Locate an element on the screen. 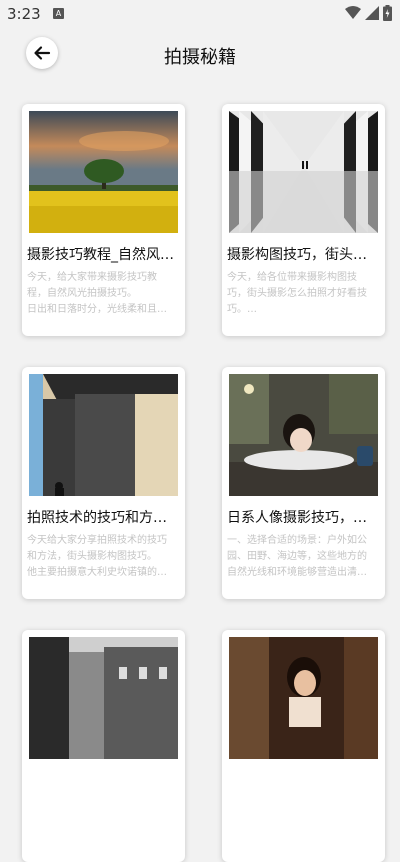 Image resolution: width=400 pixels, height=862 pixels. status-icons is located at coordinates (368, 13).